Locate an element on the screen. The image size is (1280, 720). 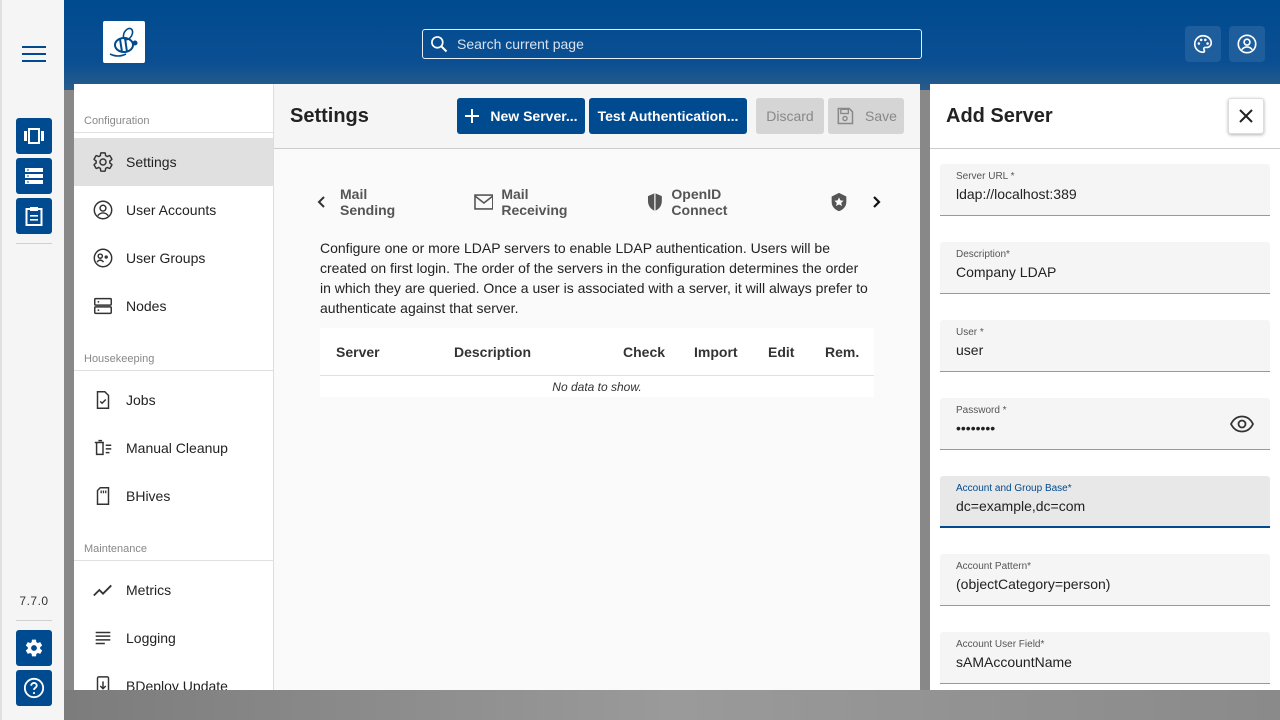
chevron-left-icon is located at coordinates (321, 202).